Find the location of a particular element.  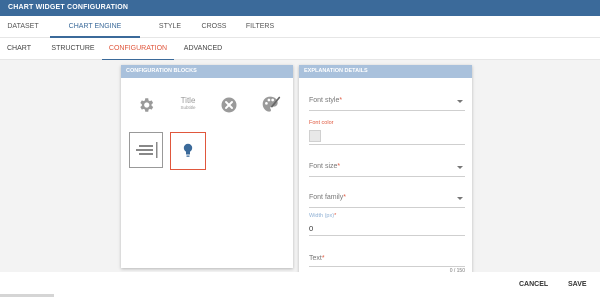

tab-dataset: DATASET is located at coordinates (23, 27).